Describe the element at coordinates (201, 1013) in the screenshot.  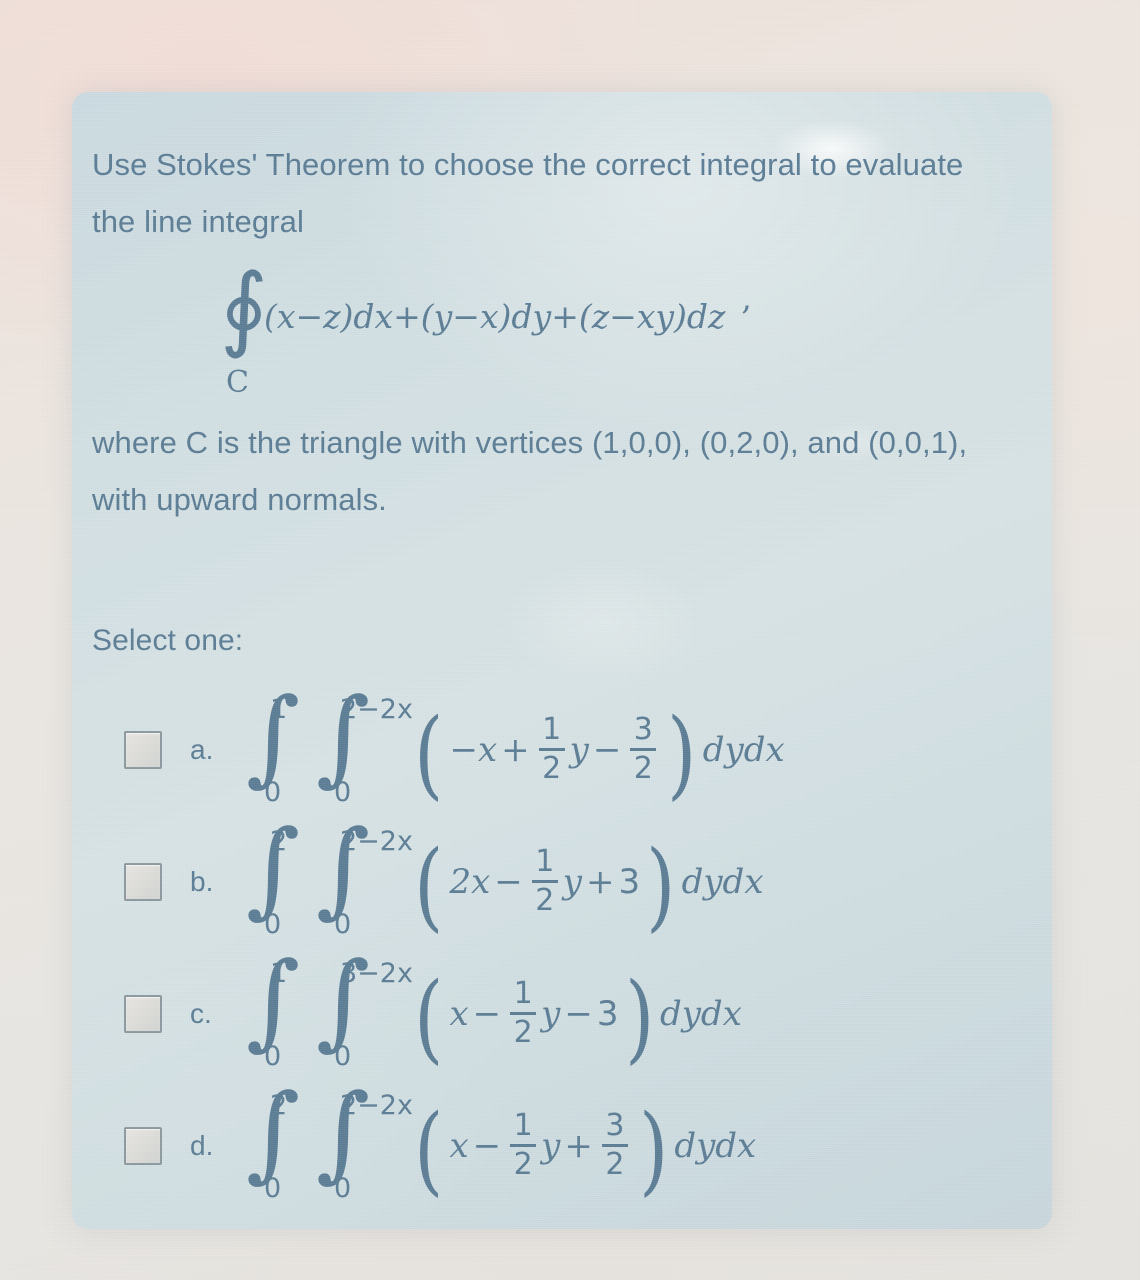
I see `option-letter-c: c.` at that location.